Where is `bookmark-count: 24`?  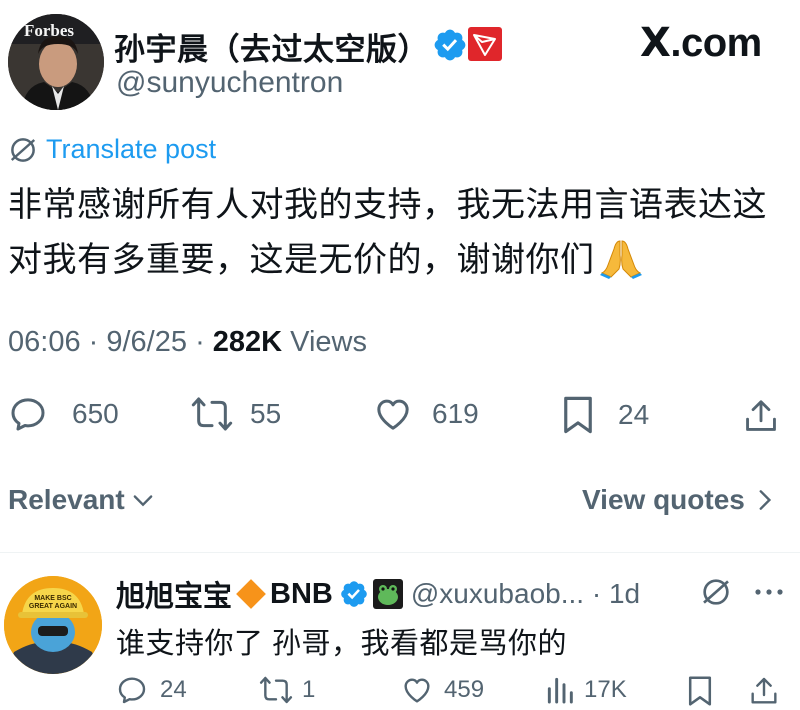
bookmark-count: 24 is located at coordinates (634, 414).